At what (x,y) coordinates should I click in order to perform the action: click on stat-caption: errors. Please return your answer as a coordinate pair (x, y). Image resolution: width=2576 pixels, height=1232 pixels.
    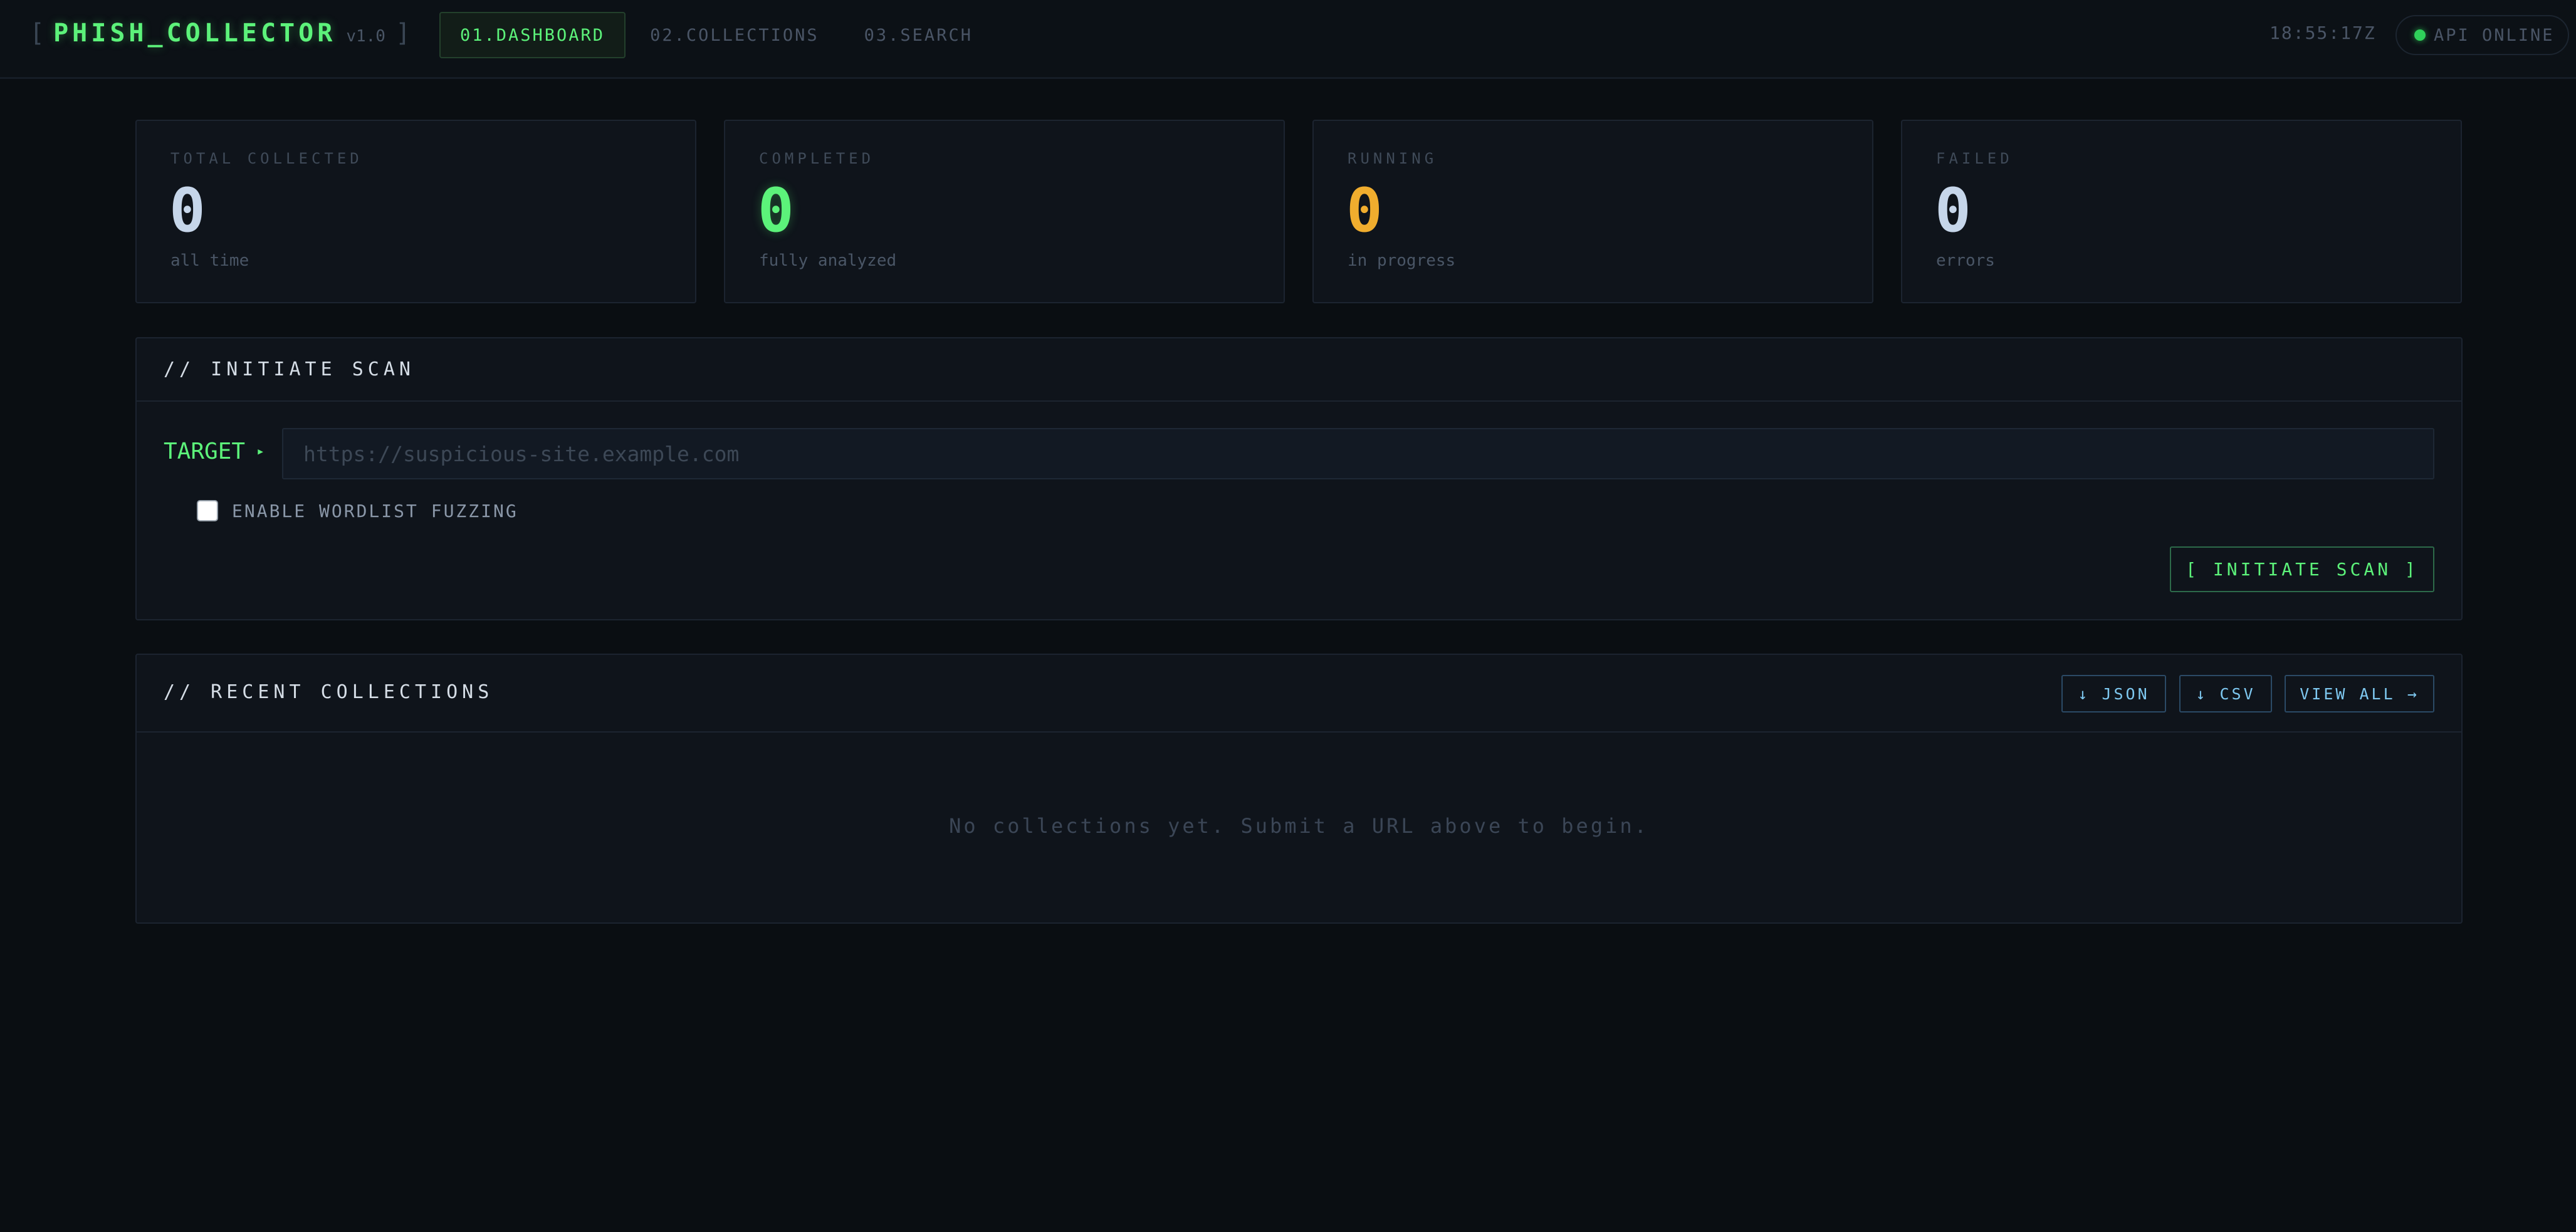
    Looking at the image, I should click on (1965, 260).